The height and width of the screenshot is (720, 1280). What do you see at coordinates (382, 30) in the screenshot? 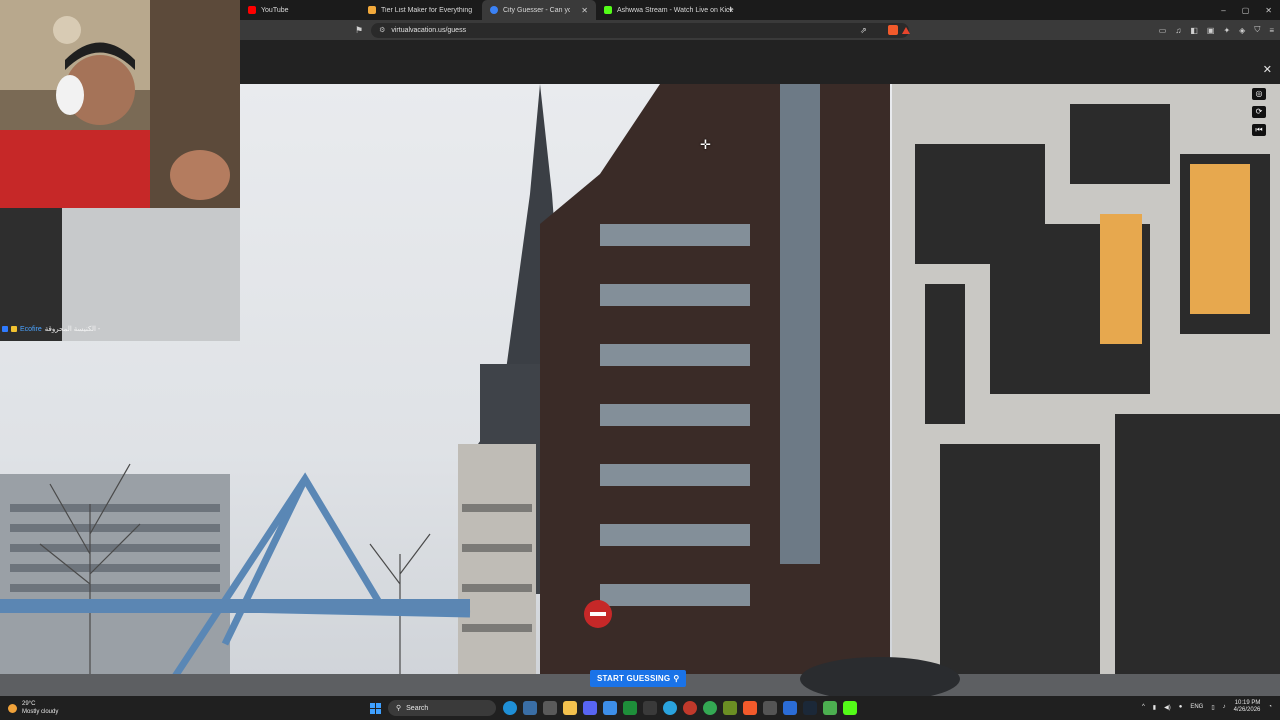
I see `site-info-icon: ⚙` at bounding box center [382, 30].